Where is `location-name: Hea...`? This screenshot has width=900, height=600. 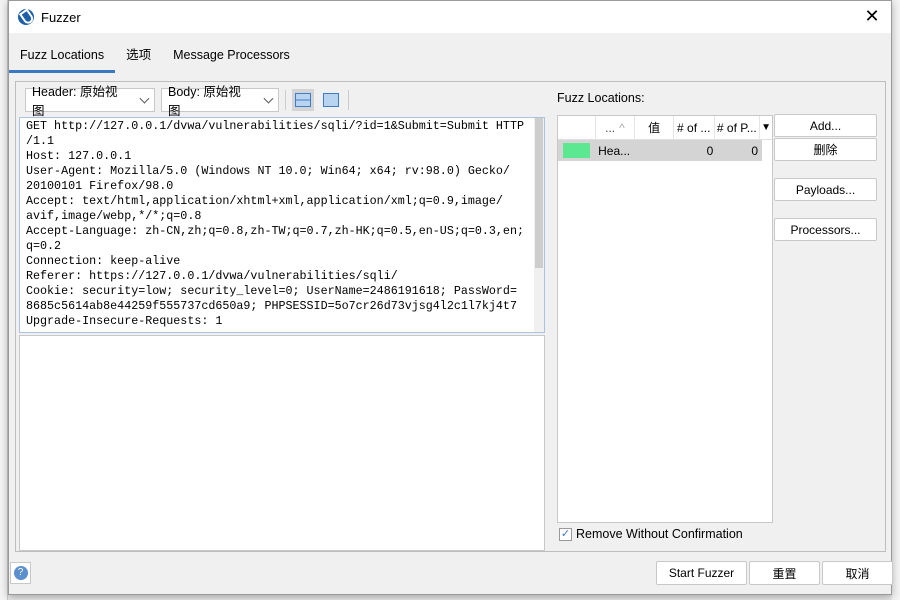
location-name: Hea... is located at coordinates (614, 150).